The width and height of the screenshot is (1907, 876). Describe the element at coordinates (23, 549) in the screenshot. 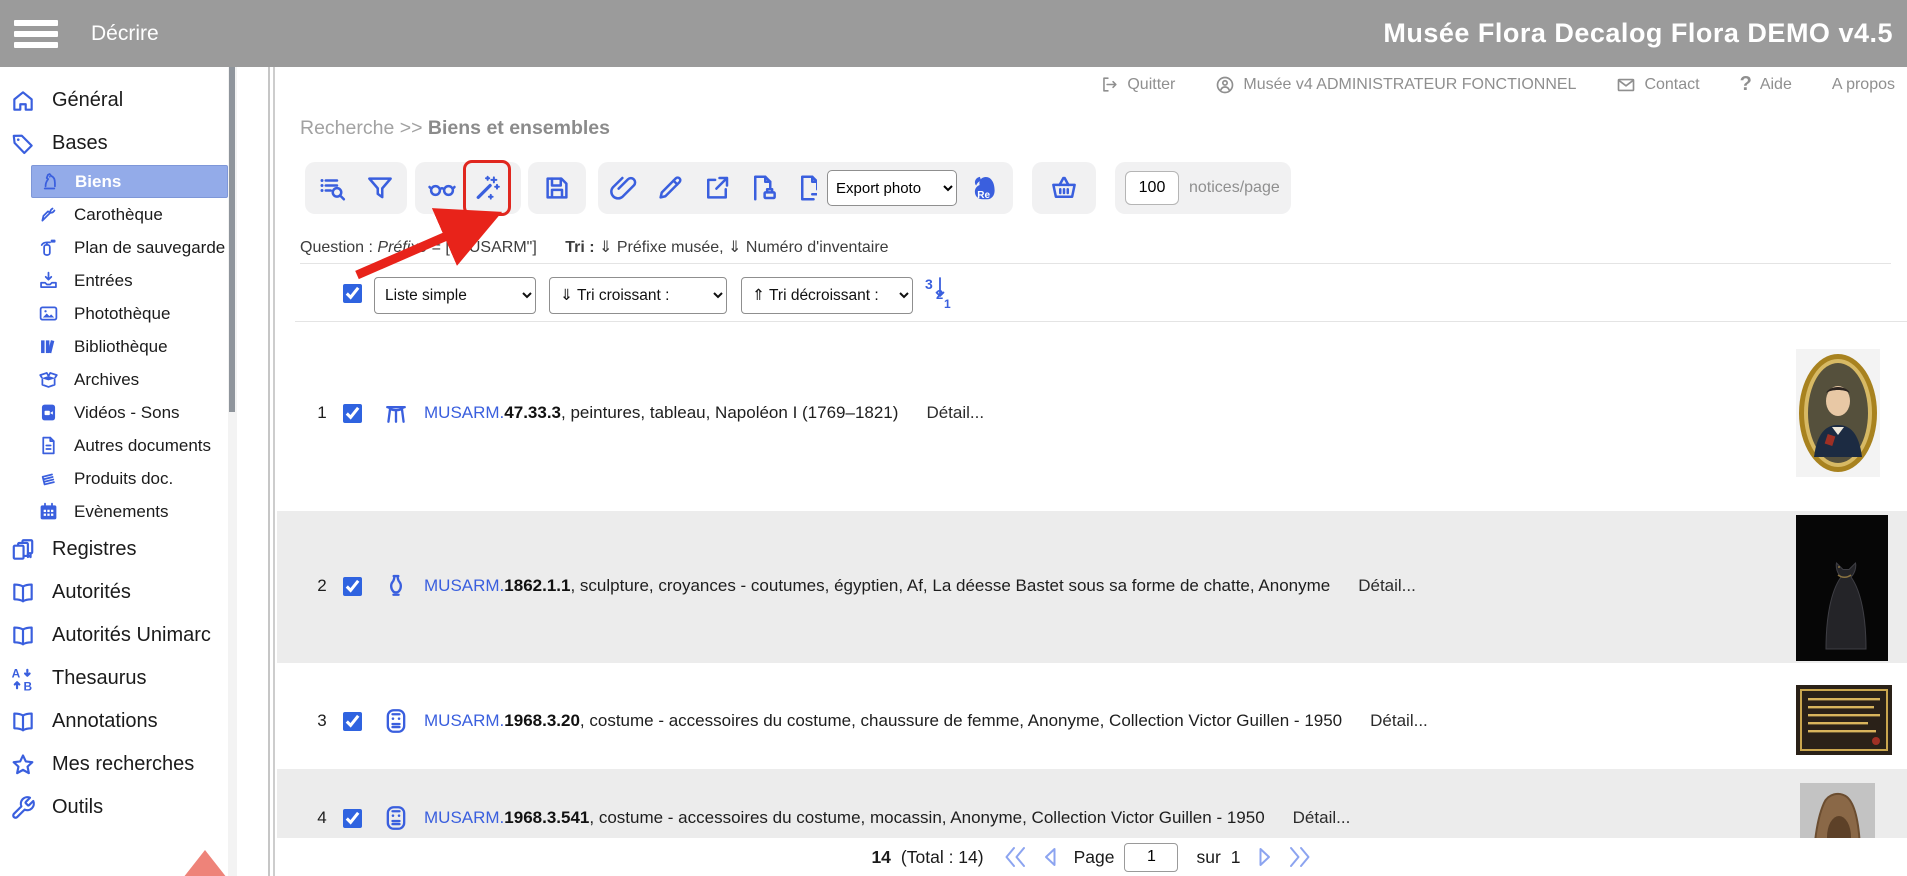

I see `registers-icon` at that location.